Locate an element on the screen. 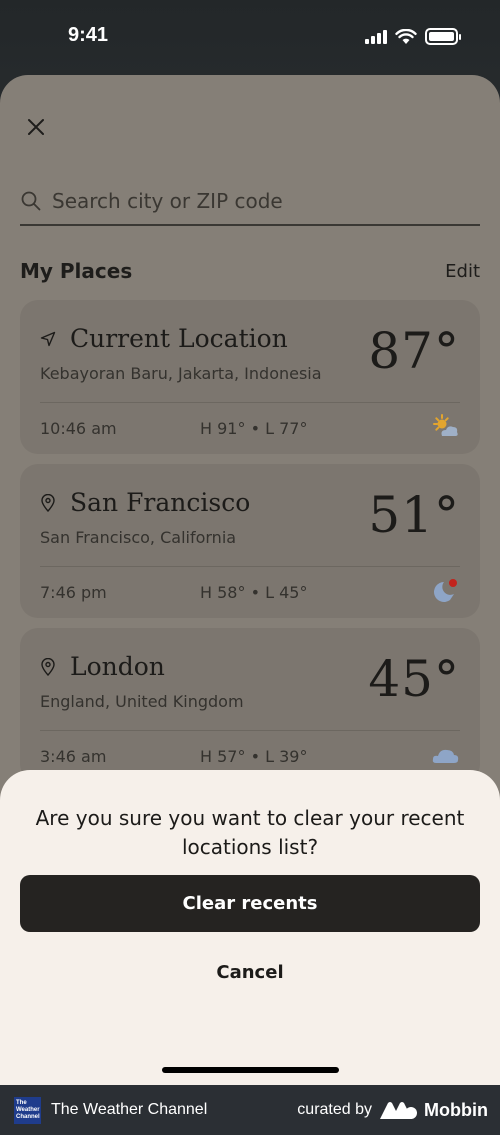 The width and height of the screenshot is (500, 1135). card-name-row: San Francisco is located at coordinates (145, 502).